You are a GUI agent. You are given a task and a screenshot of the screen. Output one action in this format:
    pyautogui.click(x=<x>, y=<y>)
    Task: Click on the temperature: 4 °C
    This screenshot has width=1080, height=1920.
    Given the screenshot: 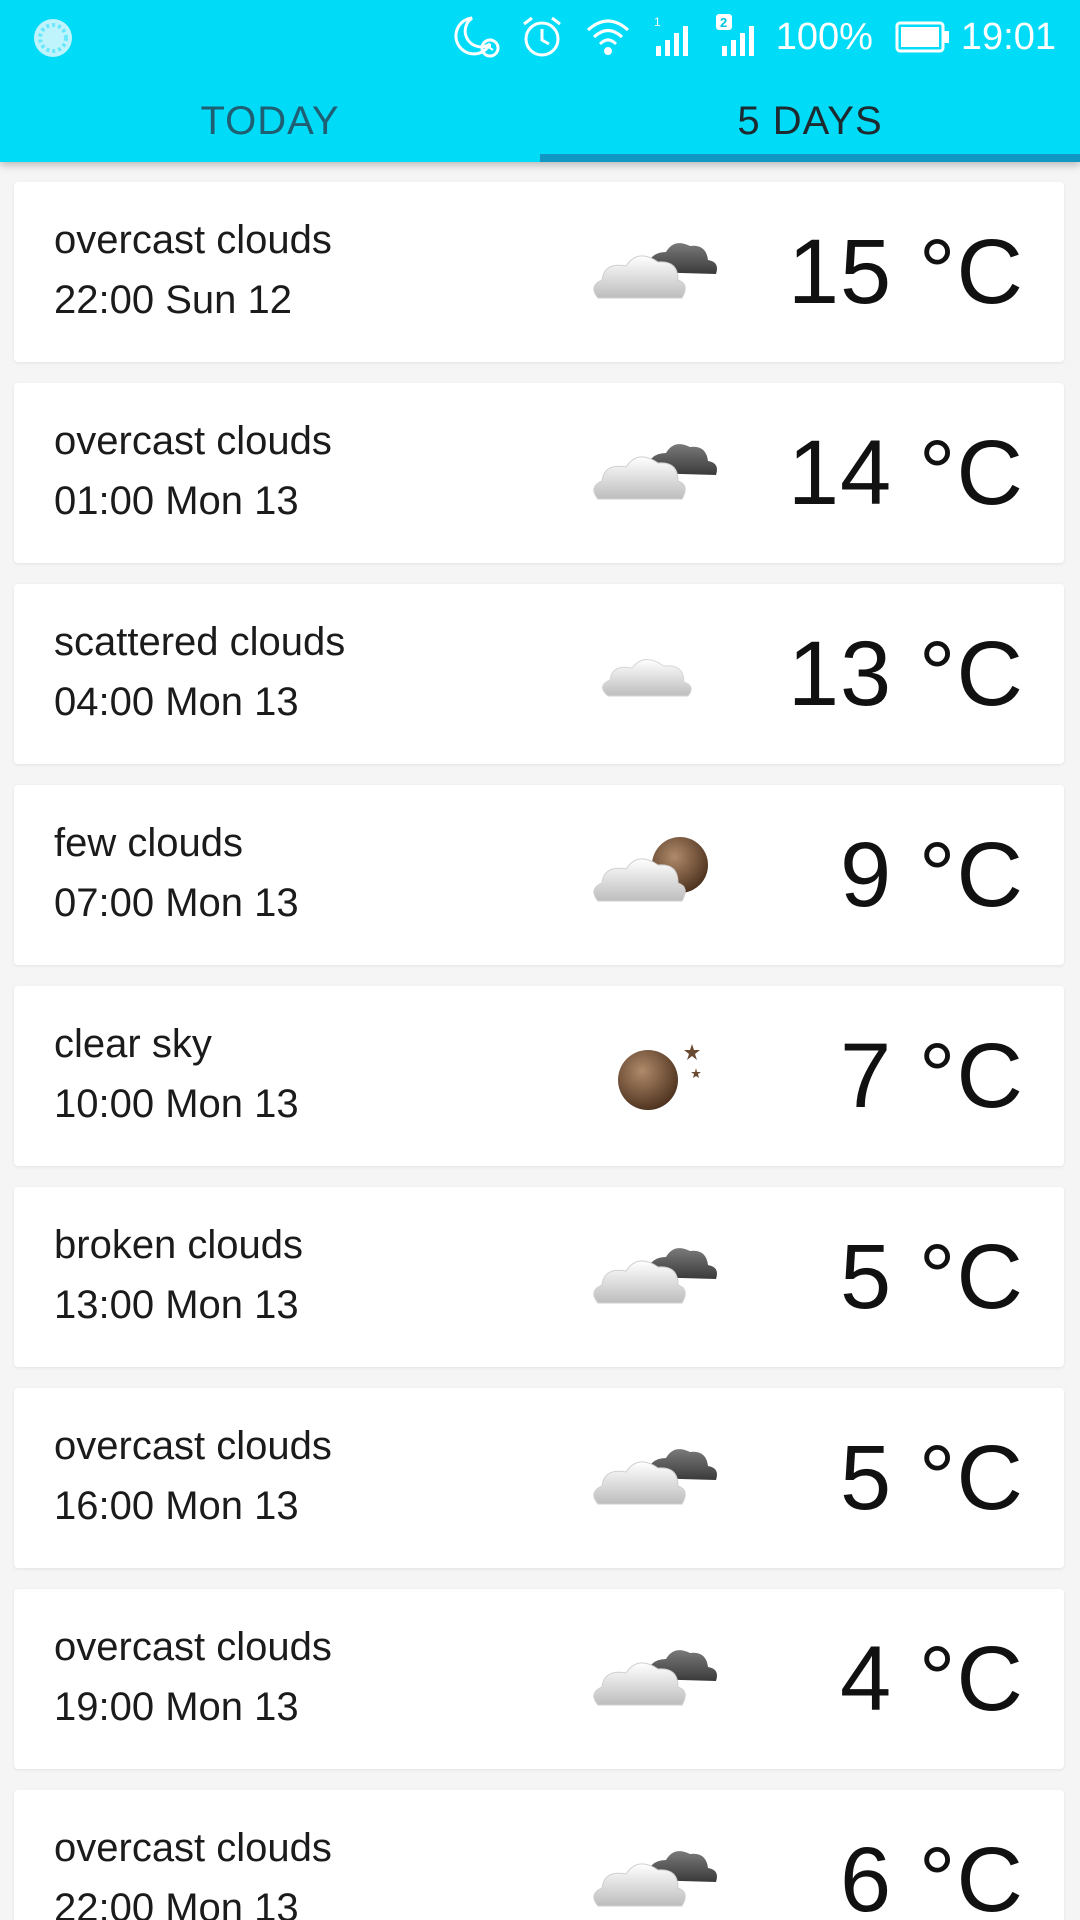 What is the action you would take?
    pyautogui.click(x=932, y=1679)
    